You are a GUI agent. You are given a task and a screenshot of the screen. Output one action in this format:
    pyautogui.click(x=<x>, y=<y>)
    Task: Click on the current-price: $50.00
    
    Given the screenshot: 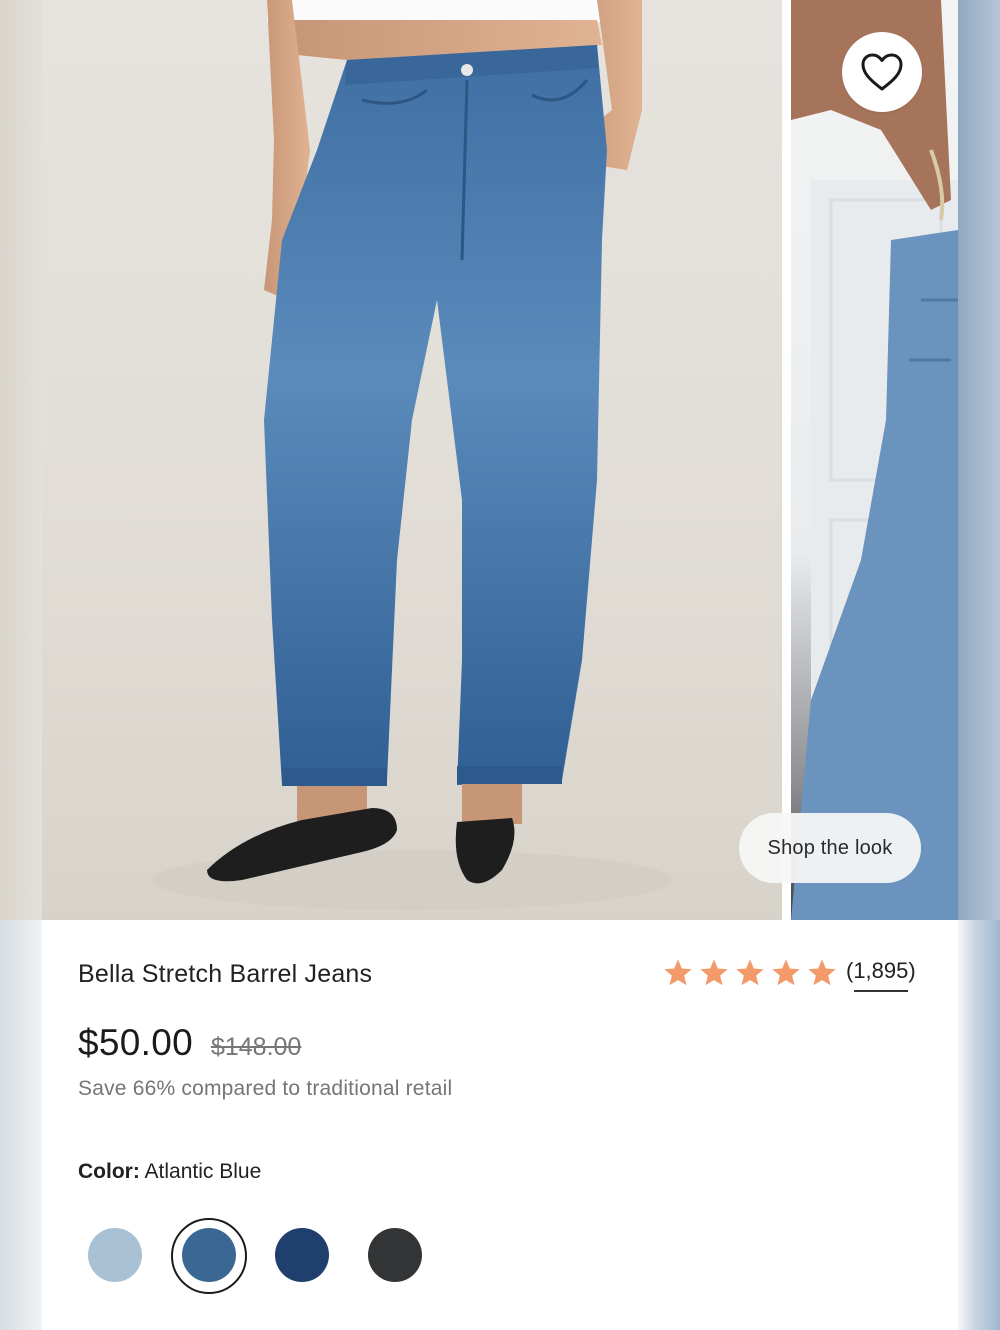 What is the action you would take?
    pyautogui.click(x=135, y=1042)
    